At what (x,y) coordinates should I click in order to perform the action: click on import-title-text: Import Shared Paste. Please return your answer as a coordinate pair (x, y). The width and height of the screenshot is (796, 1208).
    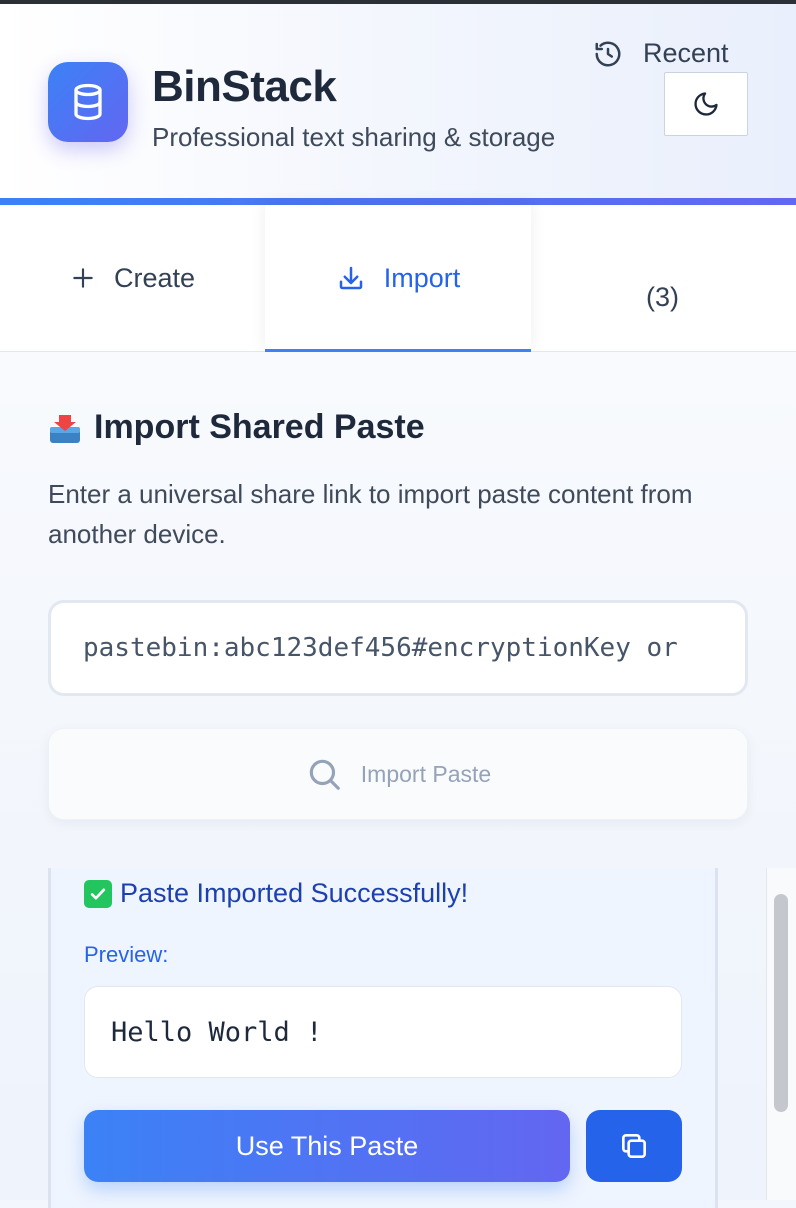
    Looking at the image, I should click on (259, 427).